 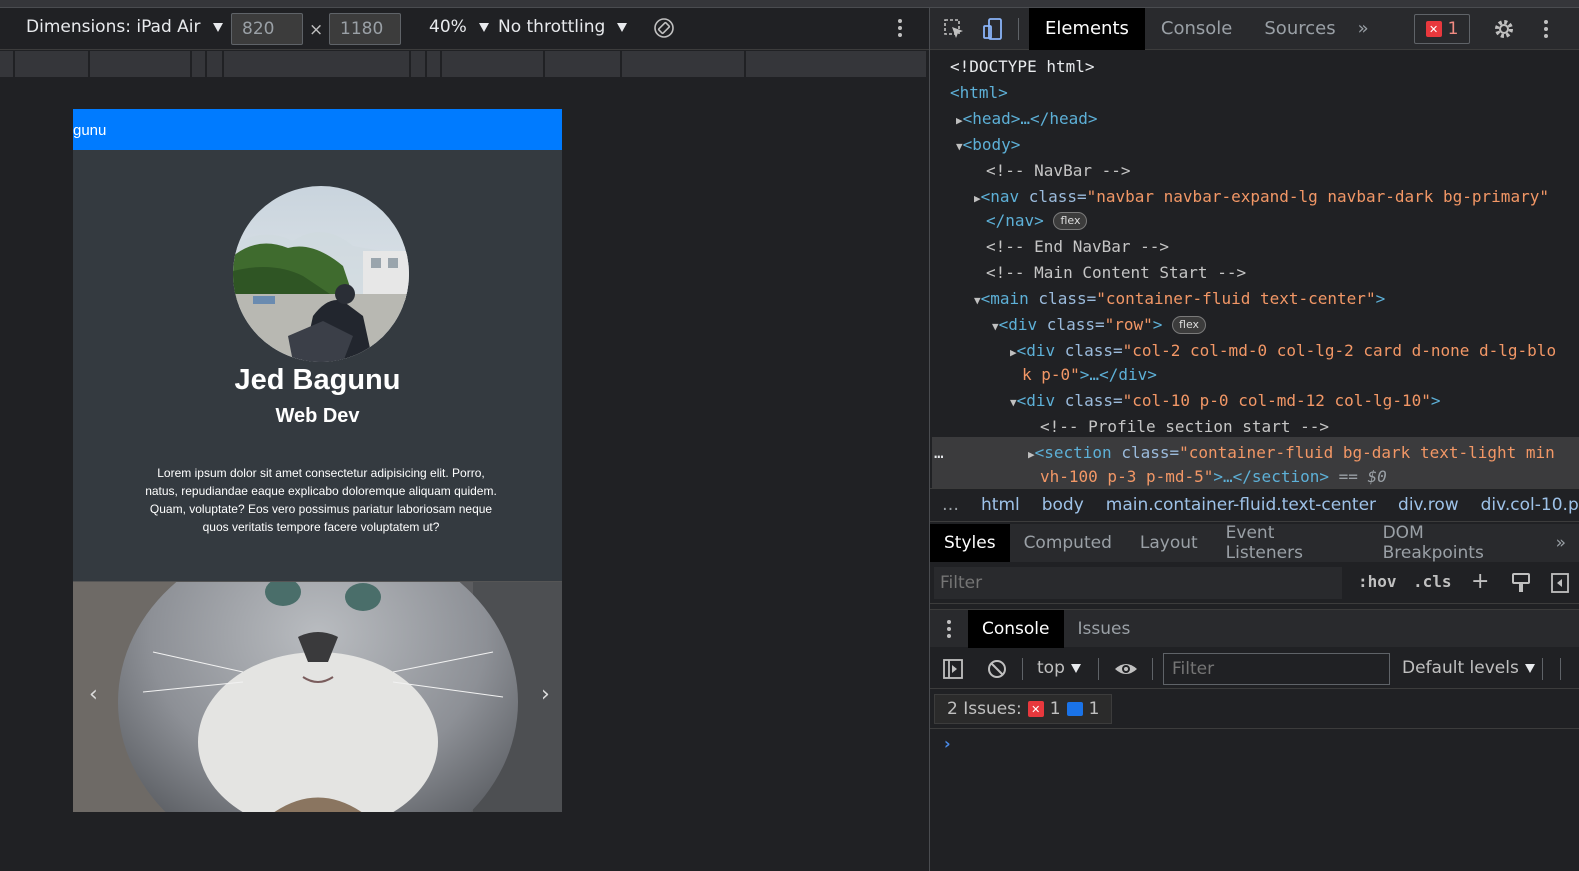 I want to click on paint-brush-icon, so click(x=1521, y=585).